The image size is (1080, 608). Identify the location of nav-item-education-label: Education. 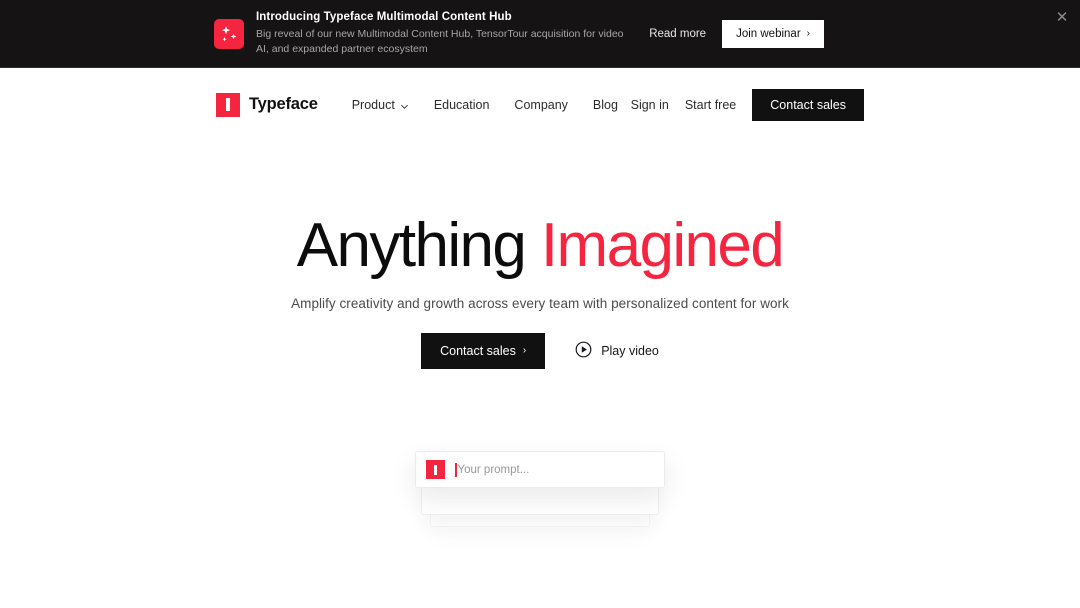
(461, 104).